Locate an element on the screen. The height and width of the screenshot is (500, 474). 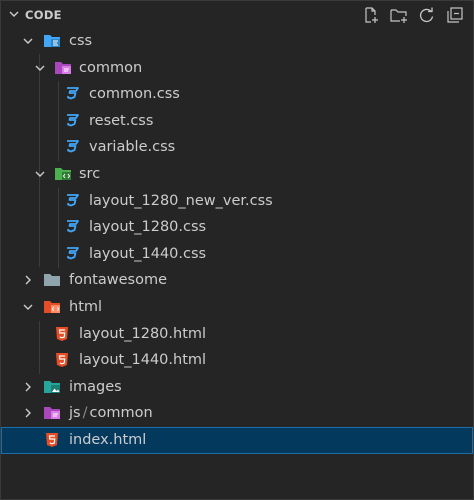
tree-item-label: variable.css is located at coordinates (132, 147).